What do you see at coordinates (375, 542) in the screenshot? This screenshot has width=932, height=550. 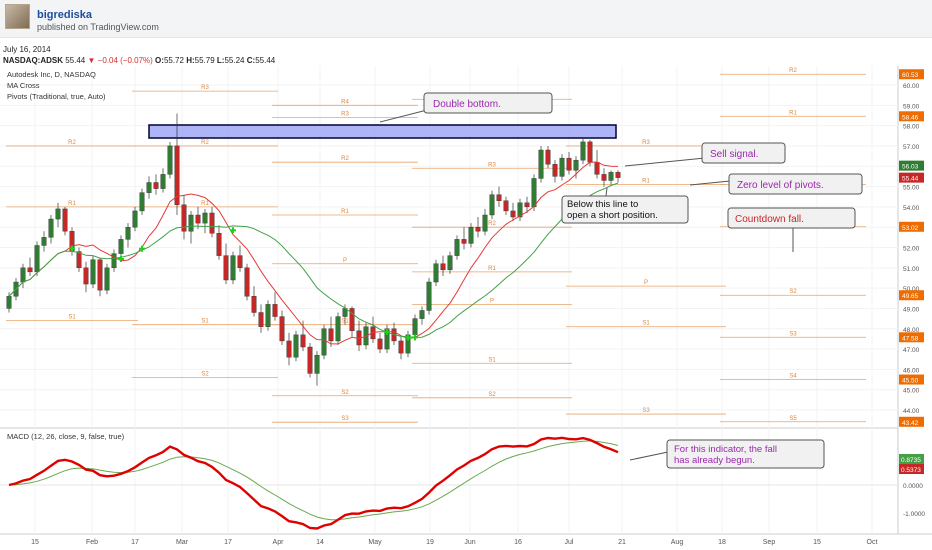 I see `time-tick-label: May` at bounding box center [375, 542].